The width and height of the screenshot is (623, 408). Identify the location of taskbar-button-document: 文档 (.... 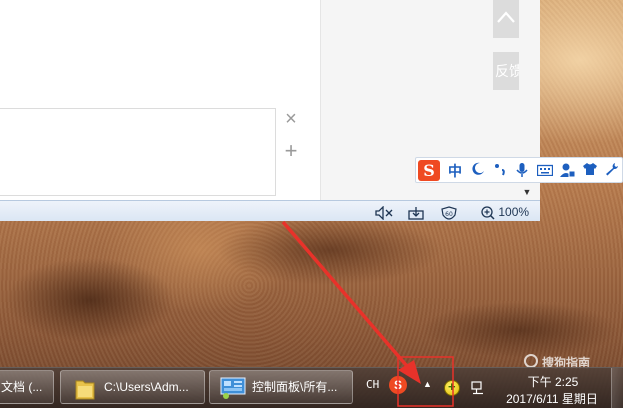
(27, 387).